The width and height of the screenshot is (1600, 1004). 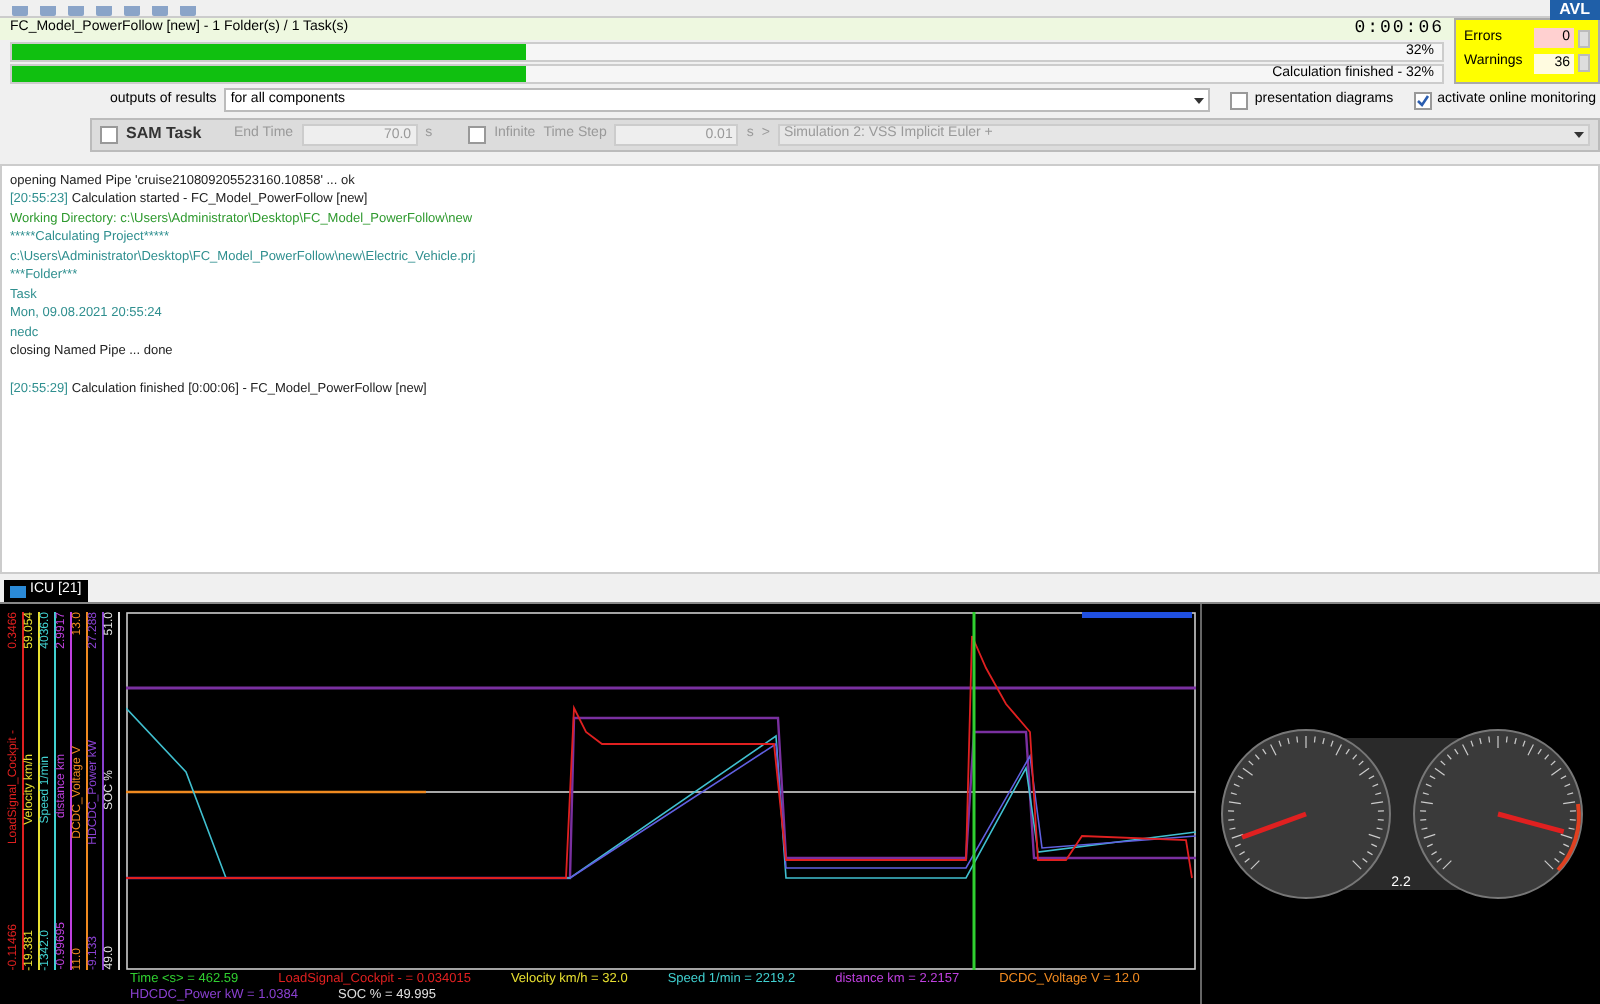 I want to click on check-icon, so click(x=1422, y=100).